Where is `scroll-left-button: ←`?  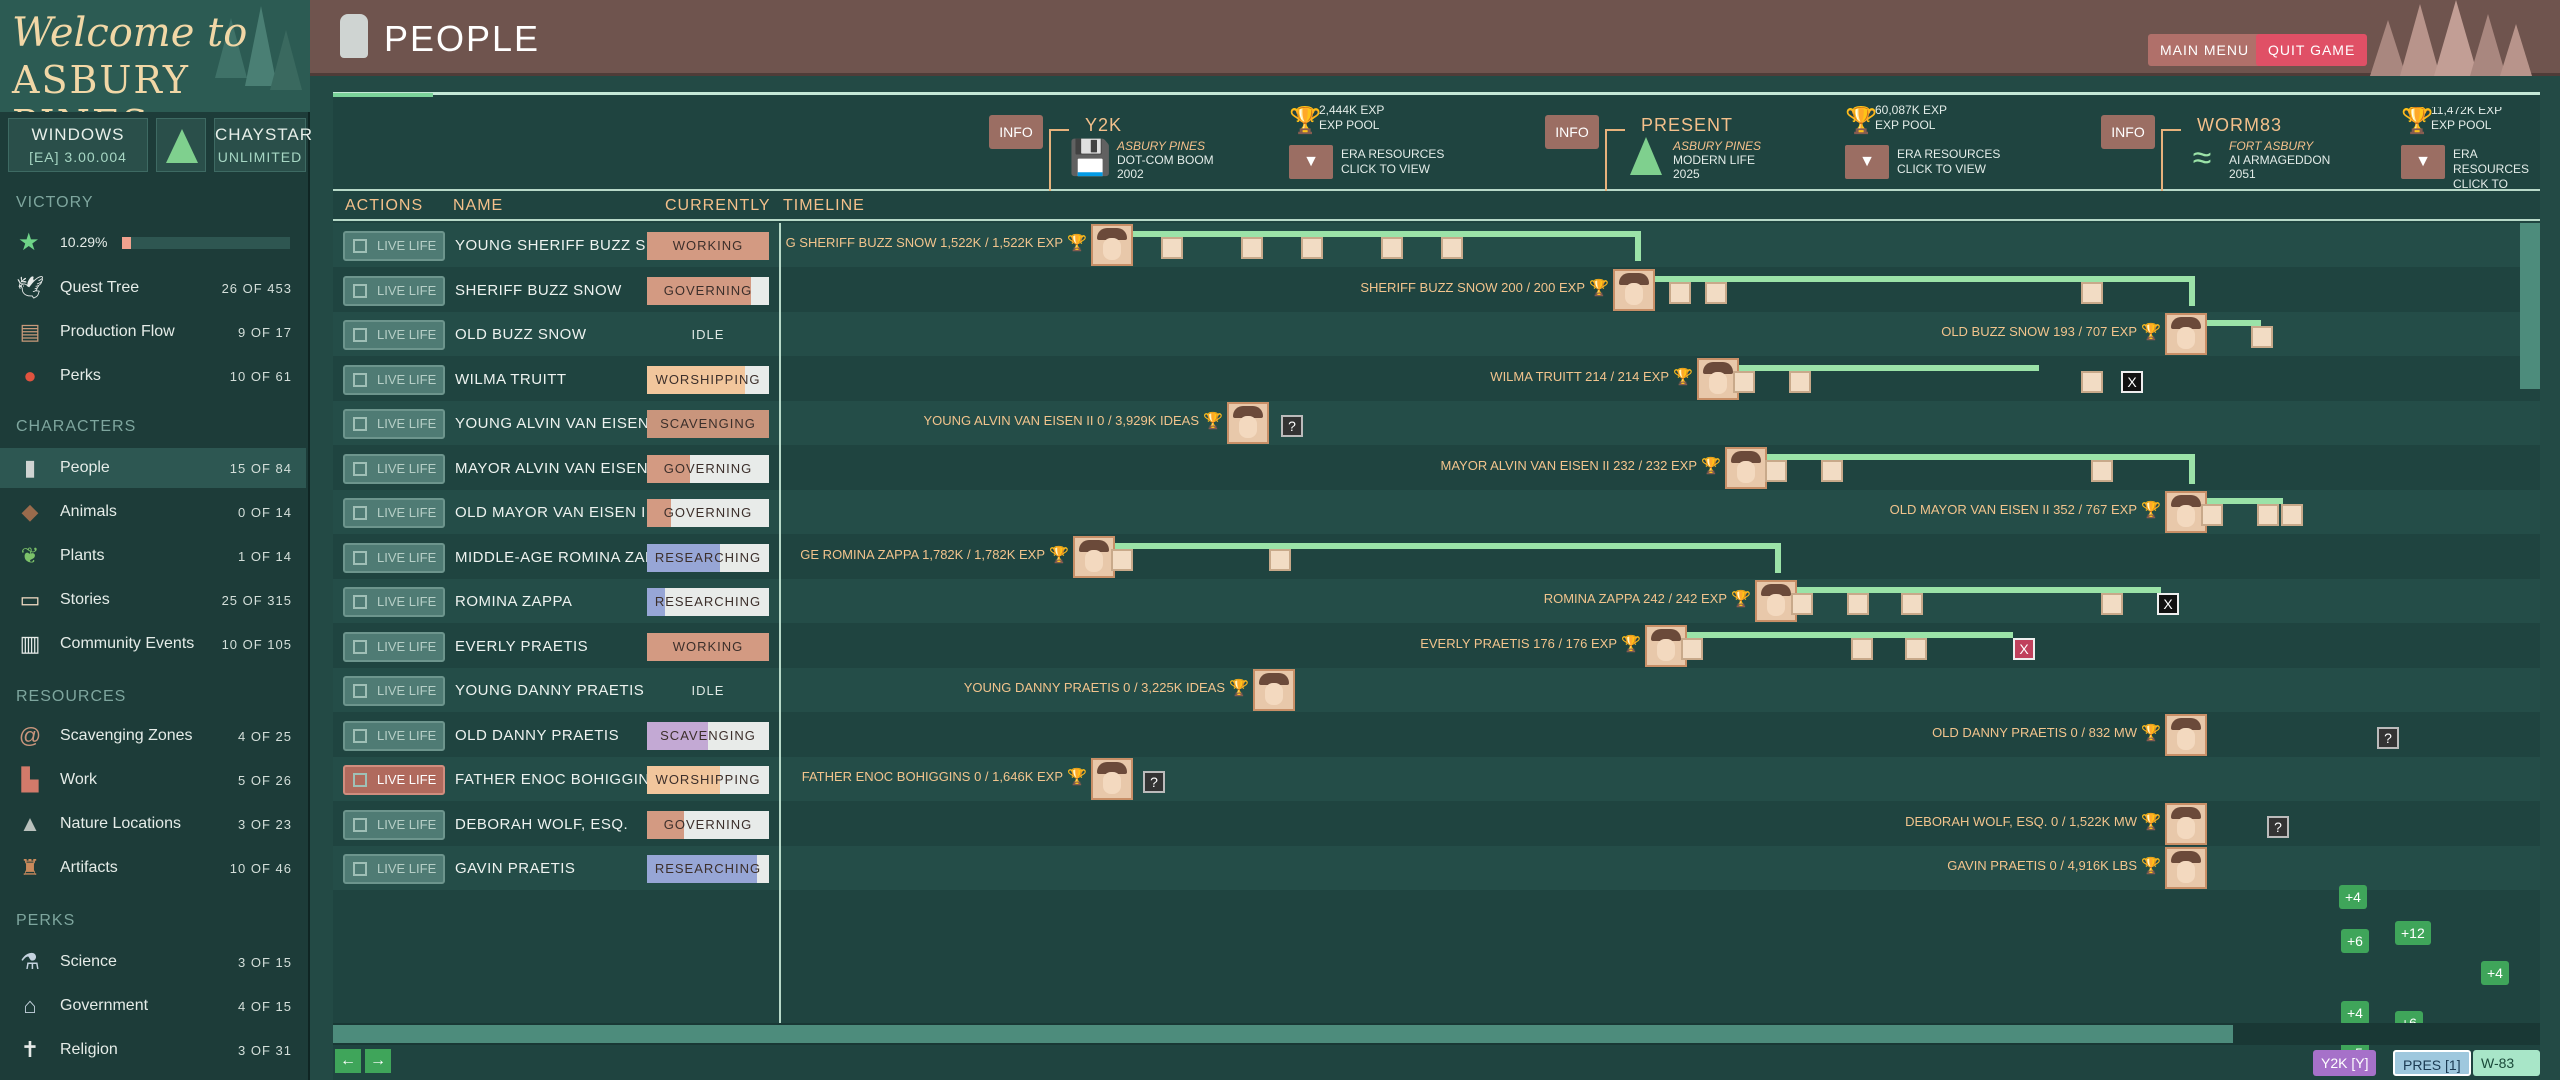 scroll-left-button: ← is located at coordinates (348, 1061).